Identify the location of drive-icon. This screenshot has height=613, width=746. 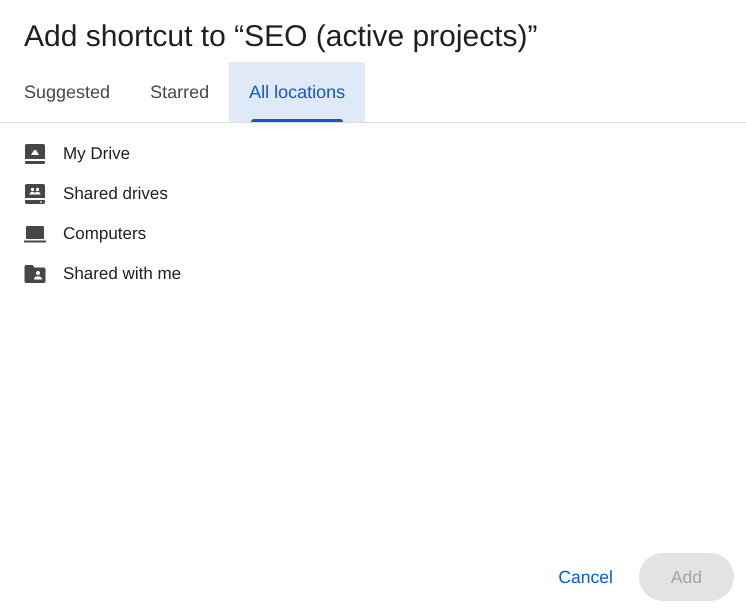
(35, 154).